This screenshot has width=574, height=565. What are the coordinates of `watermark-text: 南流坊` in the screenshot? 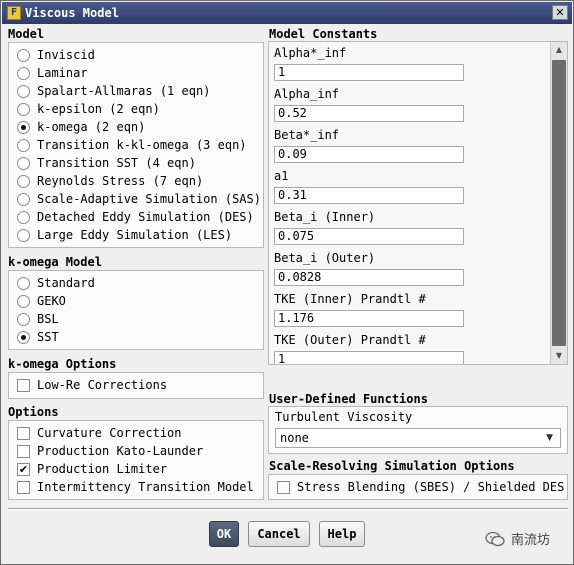 It's located at (531, 540).